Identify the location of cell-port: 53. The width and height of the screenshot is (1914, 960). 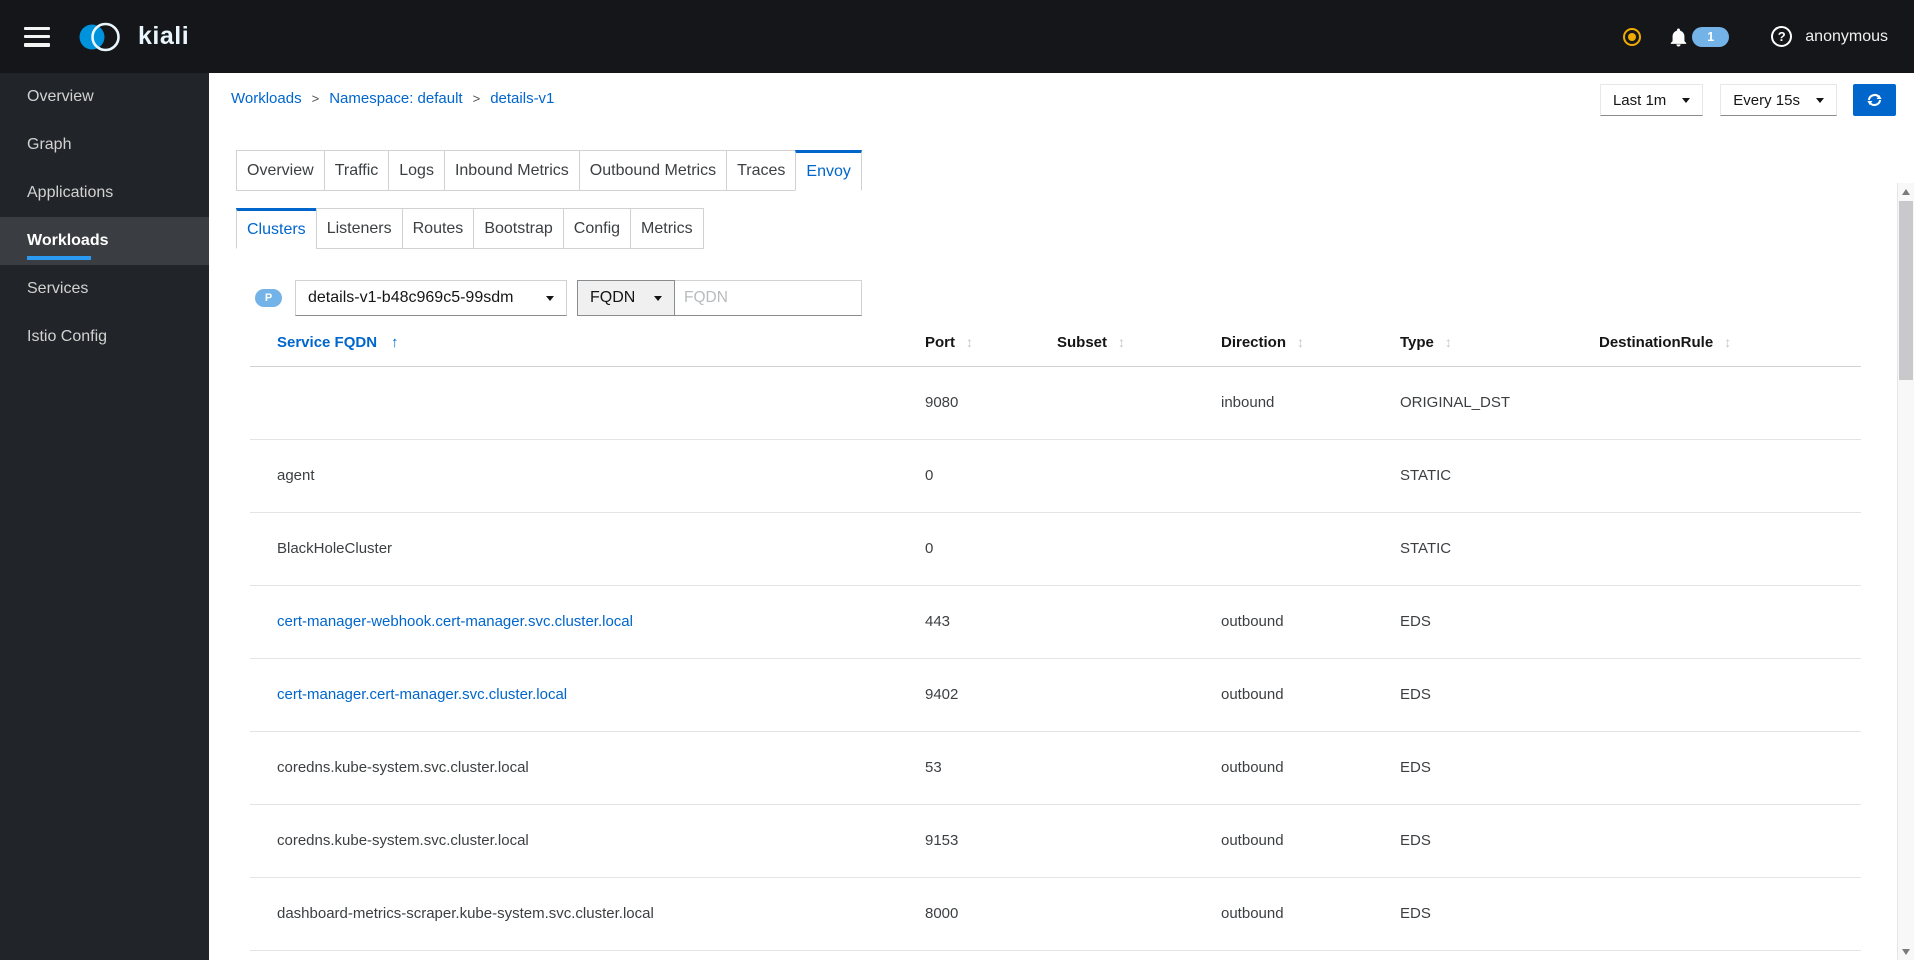
(991, 768).